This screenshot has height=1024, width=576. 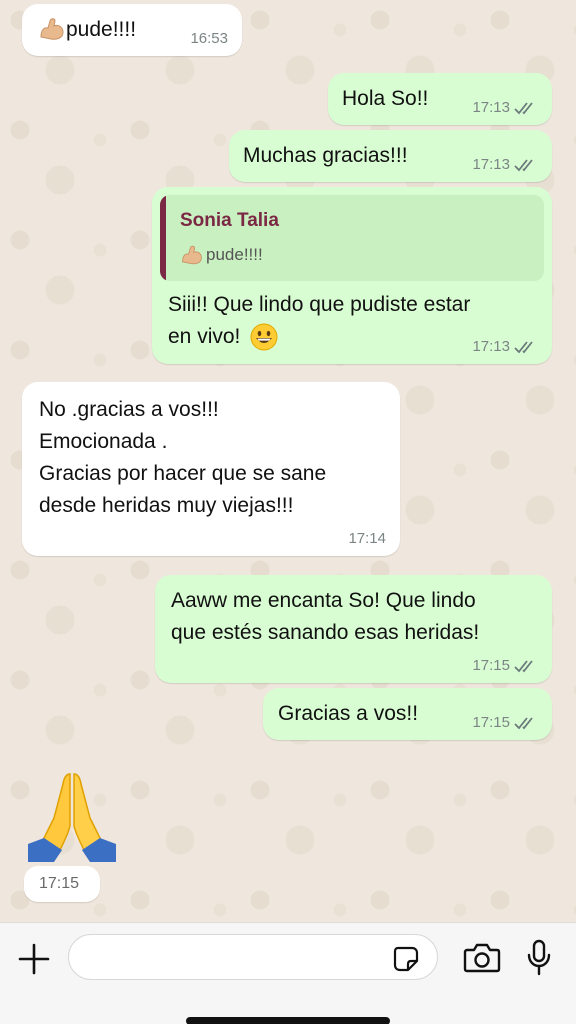 I want to click on message-text-line: Siii!! Que lindo que pudiste estar, so click(x=319, y=304).